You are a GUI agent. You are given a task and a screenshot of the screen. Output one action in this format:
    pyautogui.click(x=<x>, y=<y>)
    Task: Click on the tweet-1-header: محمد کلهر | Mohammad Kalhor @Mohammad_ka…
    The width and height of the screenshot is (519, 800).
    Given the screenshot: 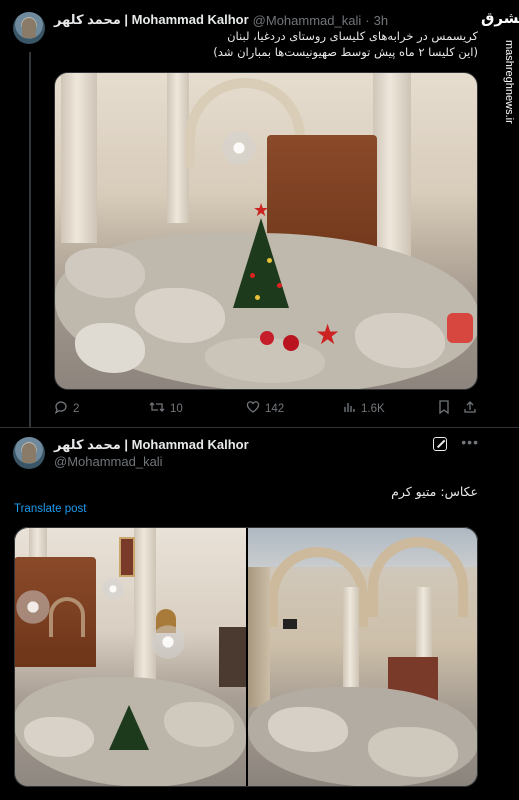 What is the action you would take?
    pyautogui.click(x=221, y=20)
    